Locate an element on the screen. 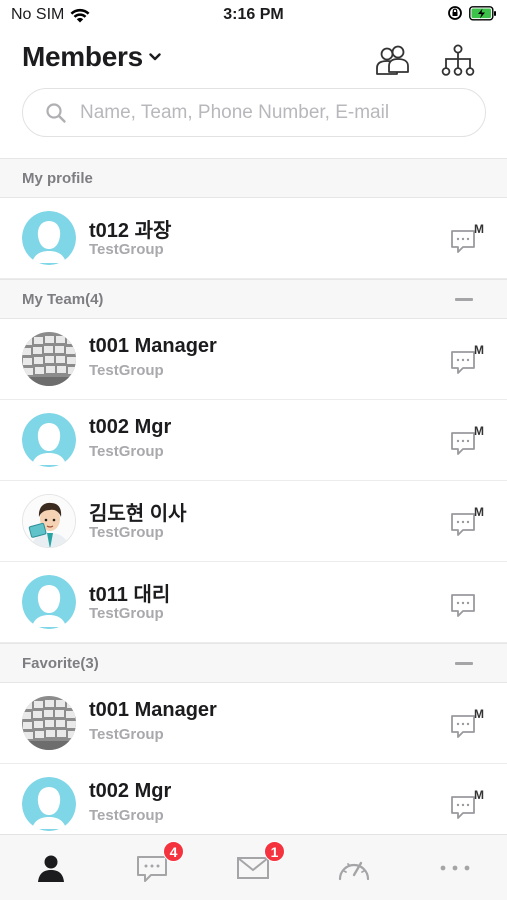  chevron-down-icon is located at coordinates (155, 57).